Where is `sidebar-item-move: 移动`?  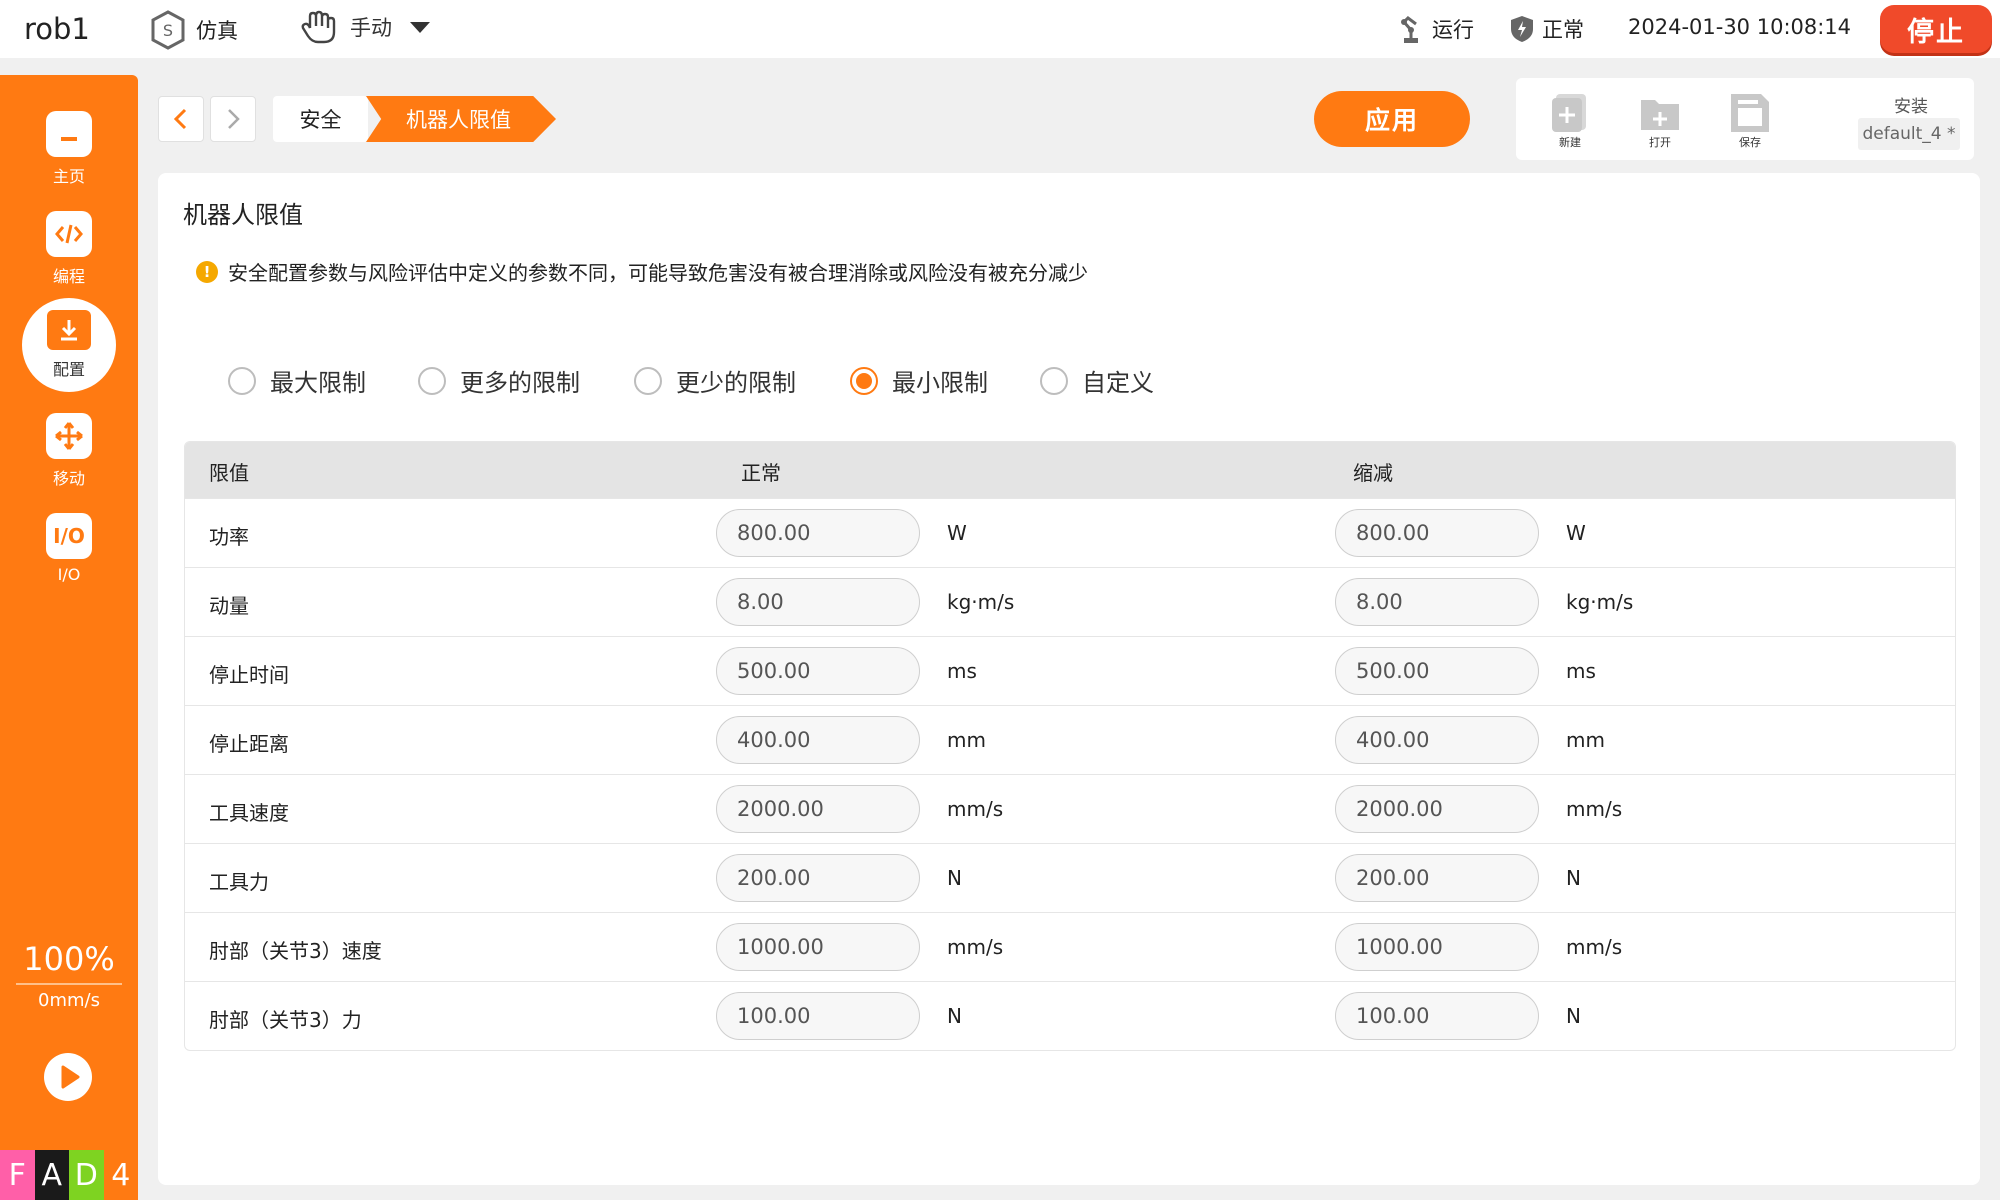 sidebar-item-move: 移动 is located at coordinates (69, 451).